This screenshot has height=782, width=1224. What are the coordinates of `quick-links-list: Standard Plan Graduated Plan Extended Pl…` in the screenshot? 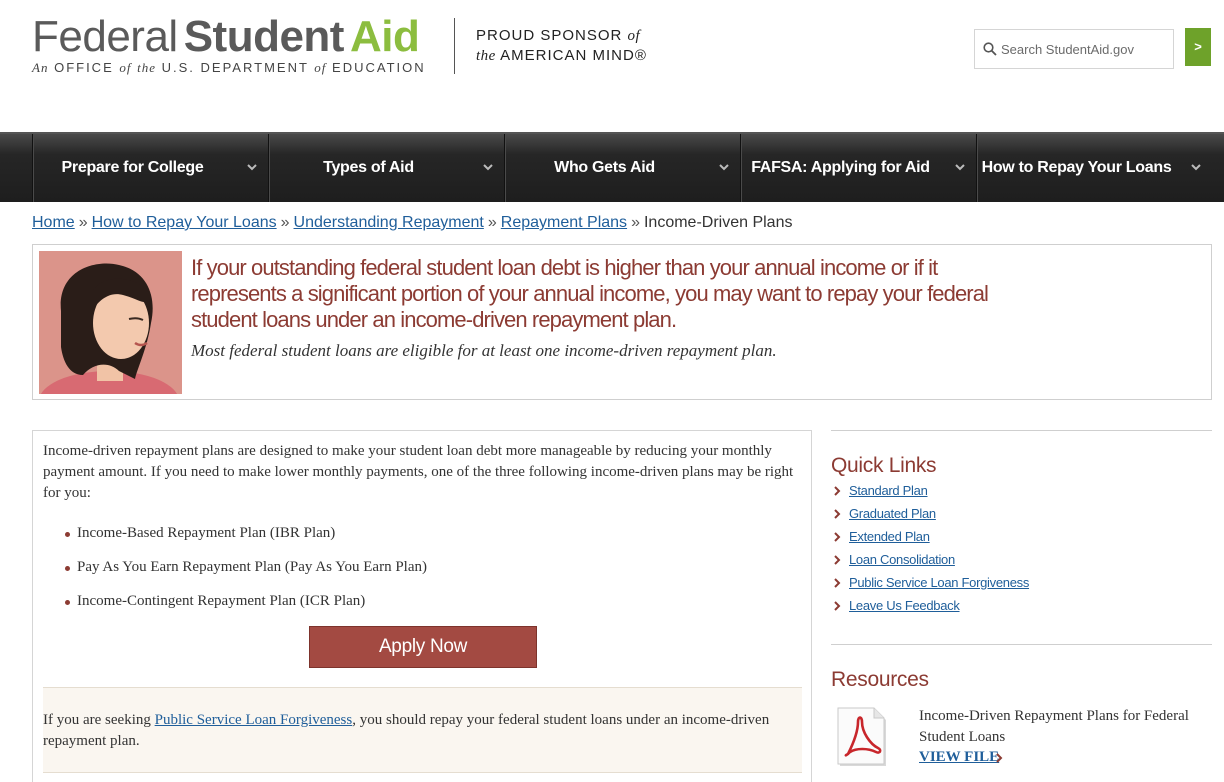 It's located at (930, 552).